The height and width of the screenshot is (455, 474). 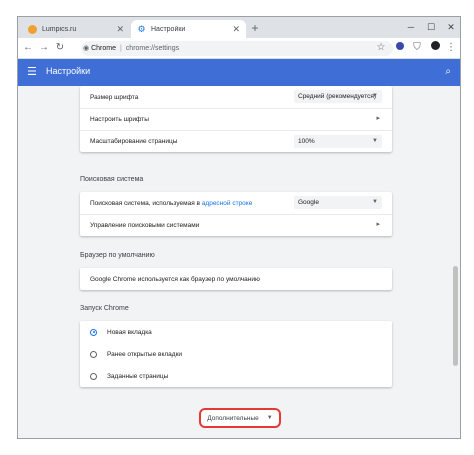 What do you see at coordinates (152, 48) in the screenshot?
I see `omnibox-path: chrome://settings` at bounding box center [152, 48].